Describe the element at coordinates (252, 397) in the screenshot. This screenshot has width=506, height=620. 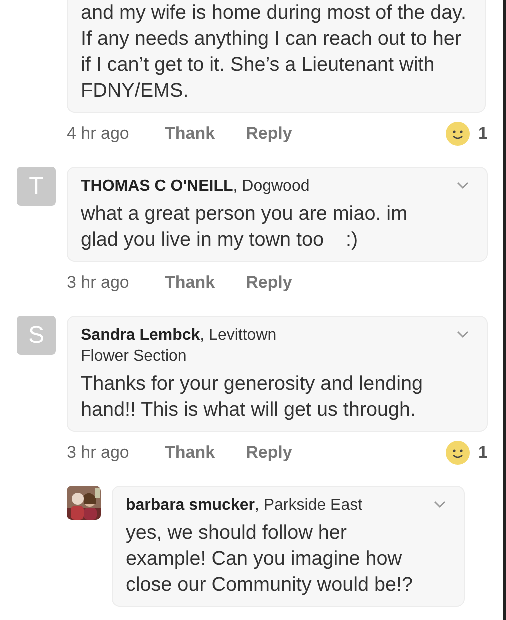
I see `comment-text: Thanks for your generosity and lending hand!! This is what will get us through.` at that location.